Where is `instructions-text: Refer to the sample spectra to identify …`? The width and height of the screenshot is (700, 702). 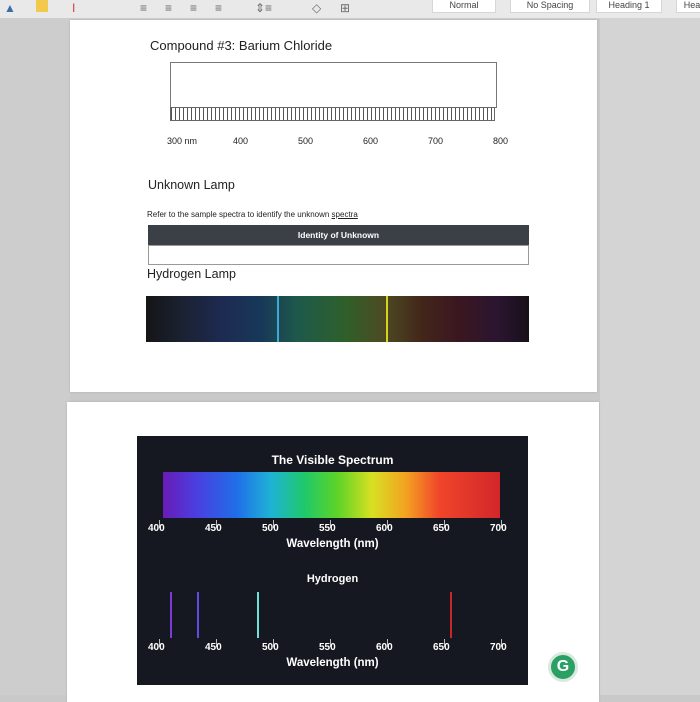 instructions-text: Refer to the sample spectra to identify … is located at coordinates (252, 214).